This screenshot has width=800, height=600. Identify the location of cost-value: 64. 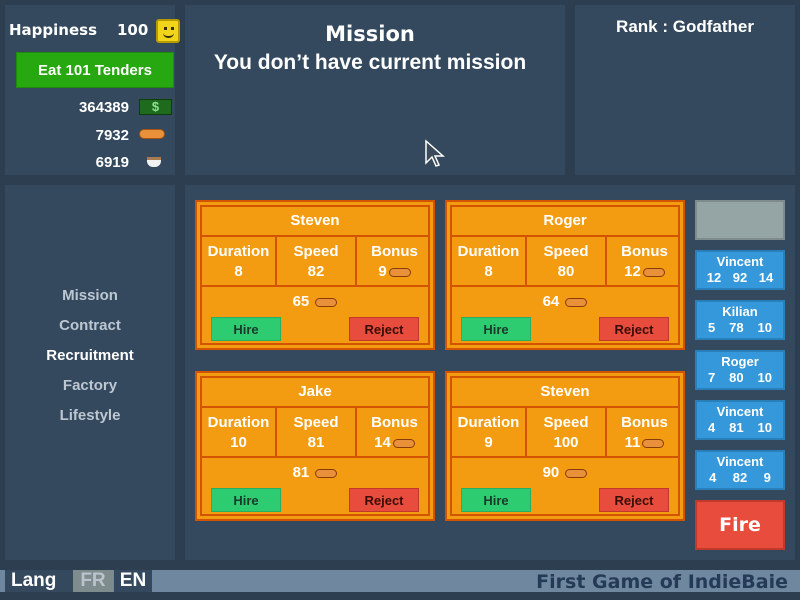
(551, 301).